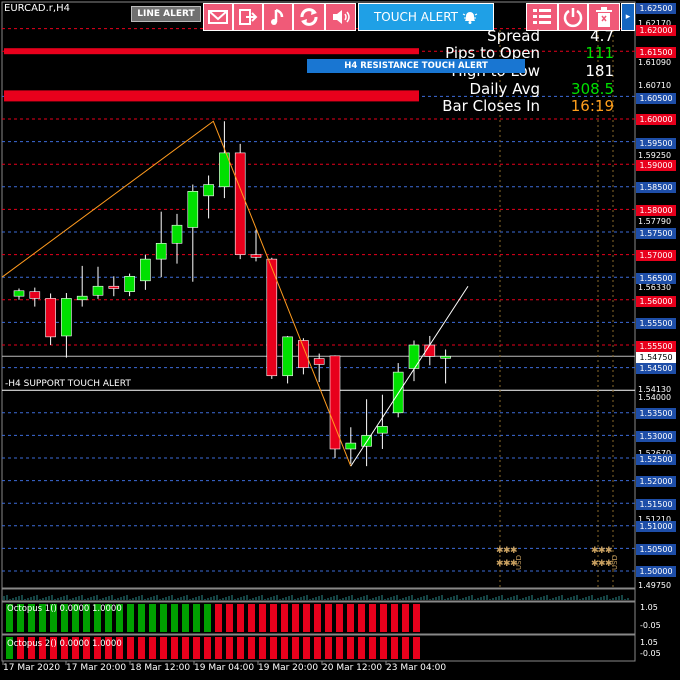  Describe the element at coordinates (655, 62) in the screenshot. I see `price-tick-label: 1.61090` at that location.